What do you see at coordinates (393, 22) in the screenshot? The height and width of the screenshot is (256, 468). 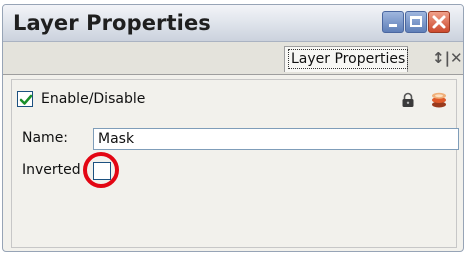 I see `minimize-button` at bounding box center [393, 22].